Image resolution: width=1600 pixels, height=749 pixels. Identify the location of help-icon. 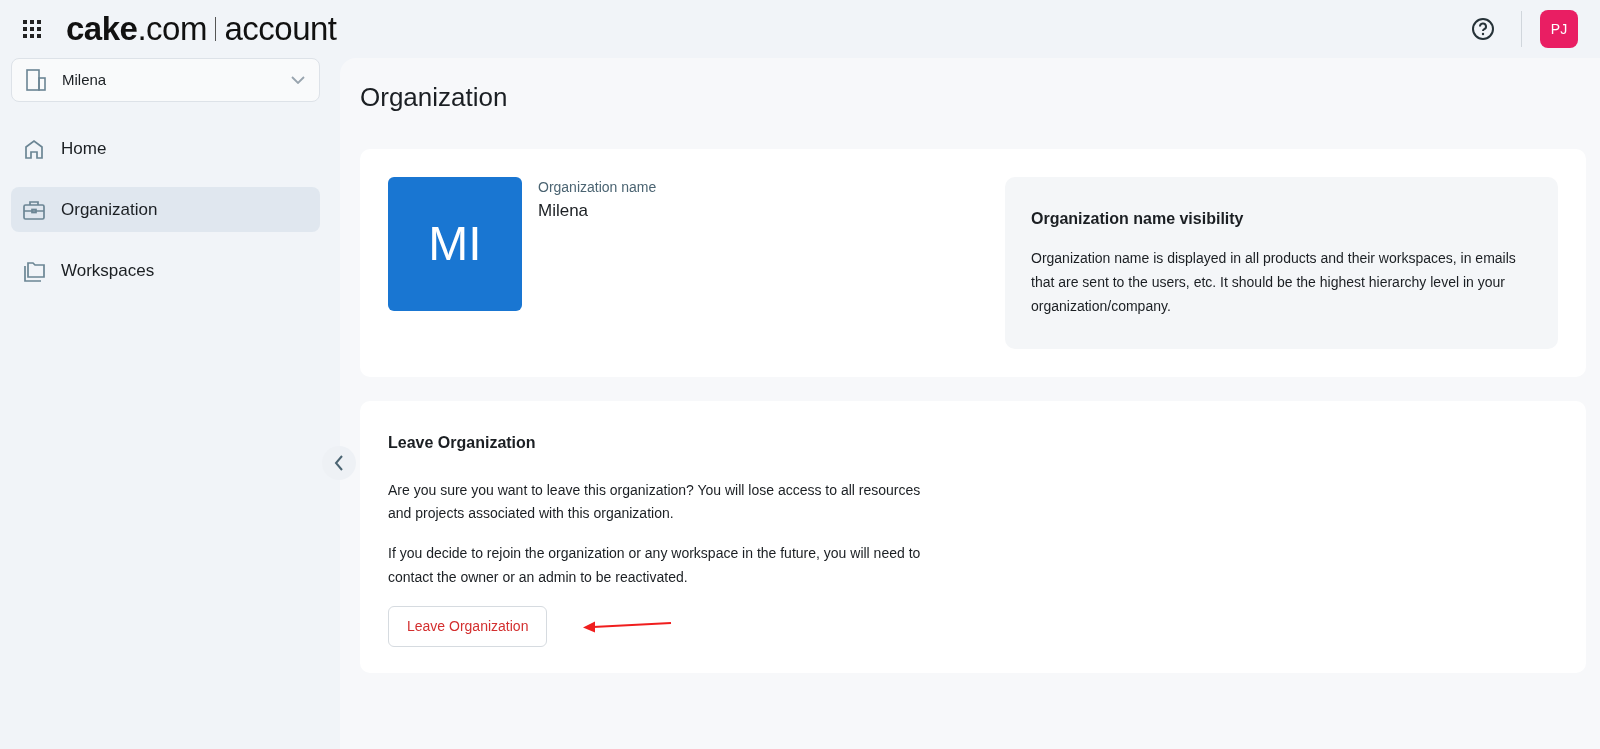
(1483, 29).